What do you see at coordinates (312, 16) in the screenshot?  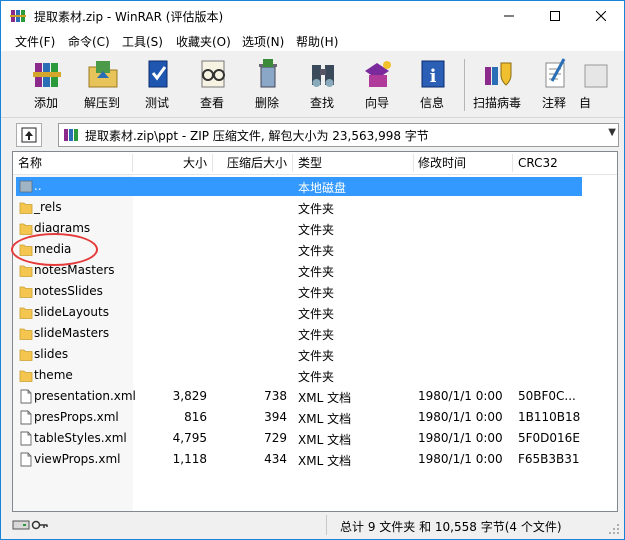 I see `title-bar: 提取素材.zip - WinRAR (评估版本)` at bounding box center [312, 16].